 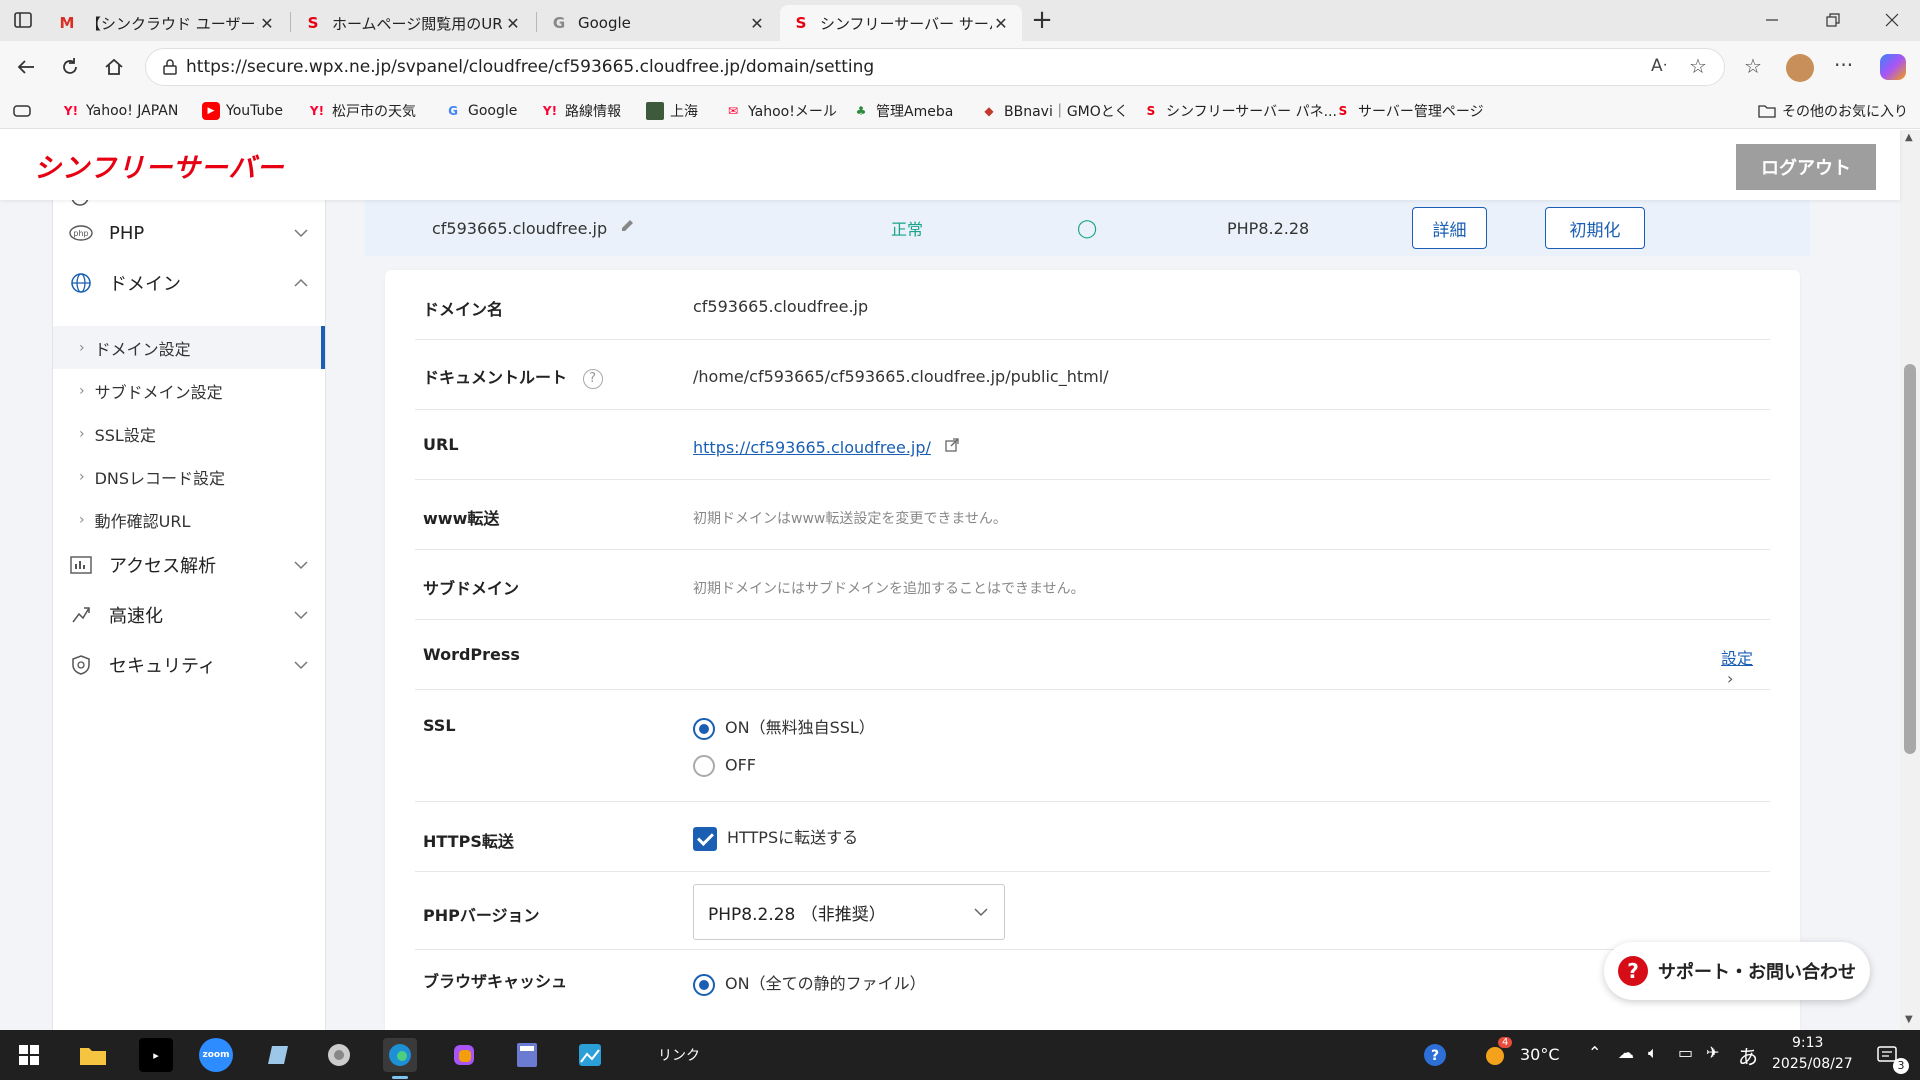 I want to click on clock-time: 9:13, so click(x=1807, y=1043).